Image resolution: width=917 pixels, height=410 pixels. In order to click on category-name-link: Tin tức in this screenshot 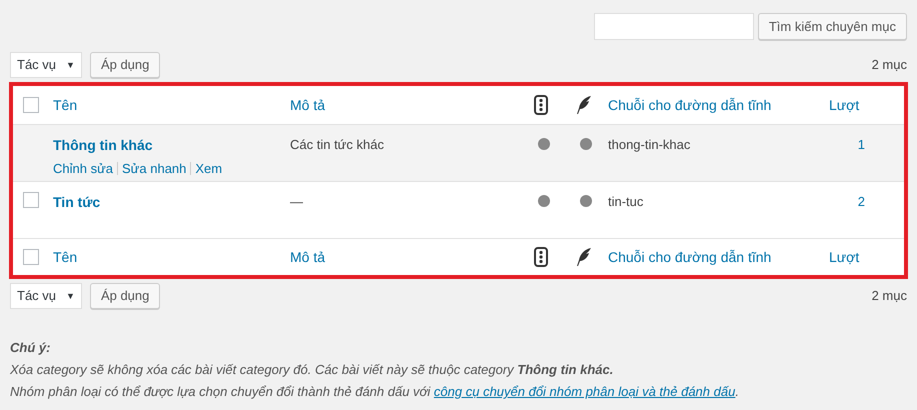, I will do `click(76, 202)`.